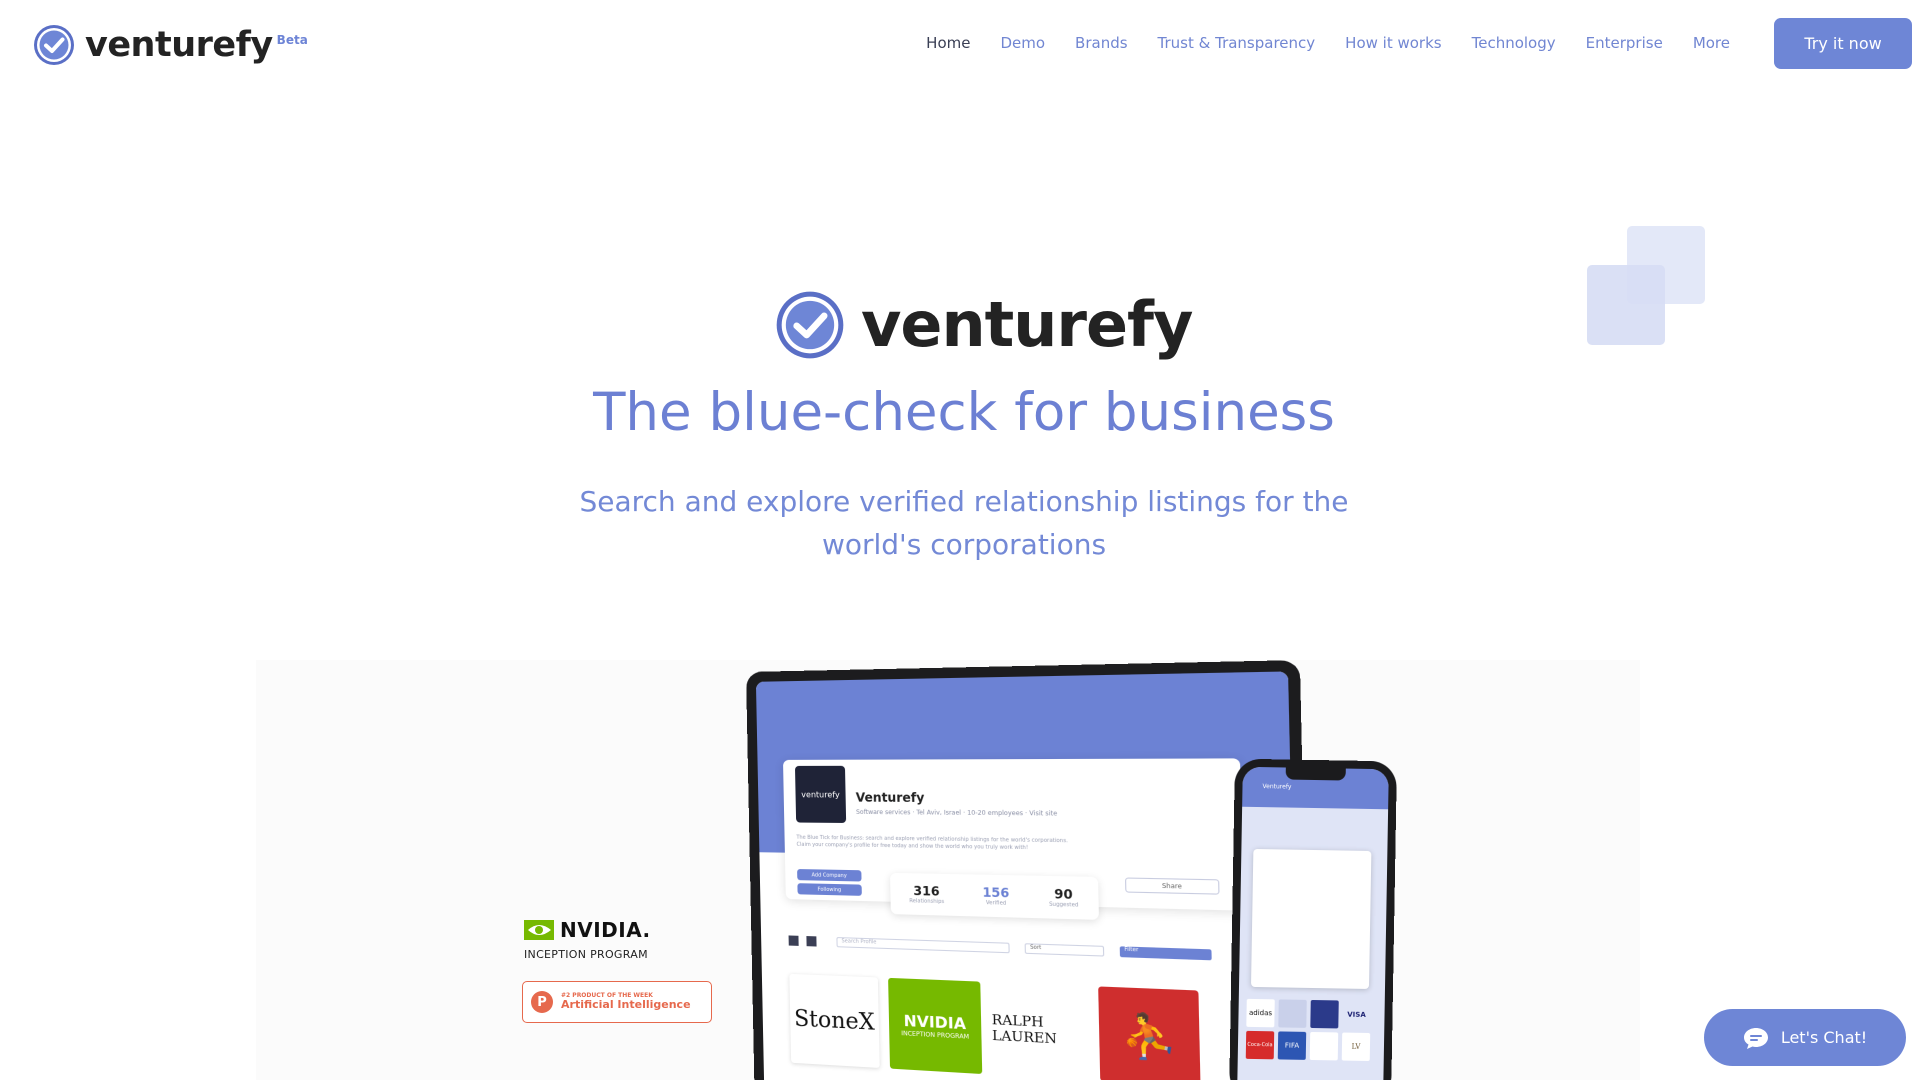  Describe the element at coordinates (1260, 1013) in the screenshot. I see `phone-brand-cell: adidas` at that location.